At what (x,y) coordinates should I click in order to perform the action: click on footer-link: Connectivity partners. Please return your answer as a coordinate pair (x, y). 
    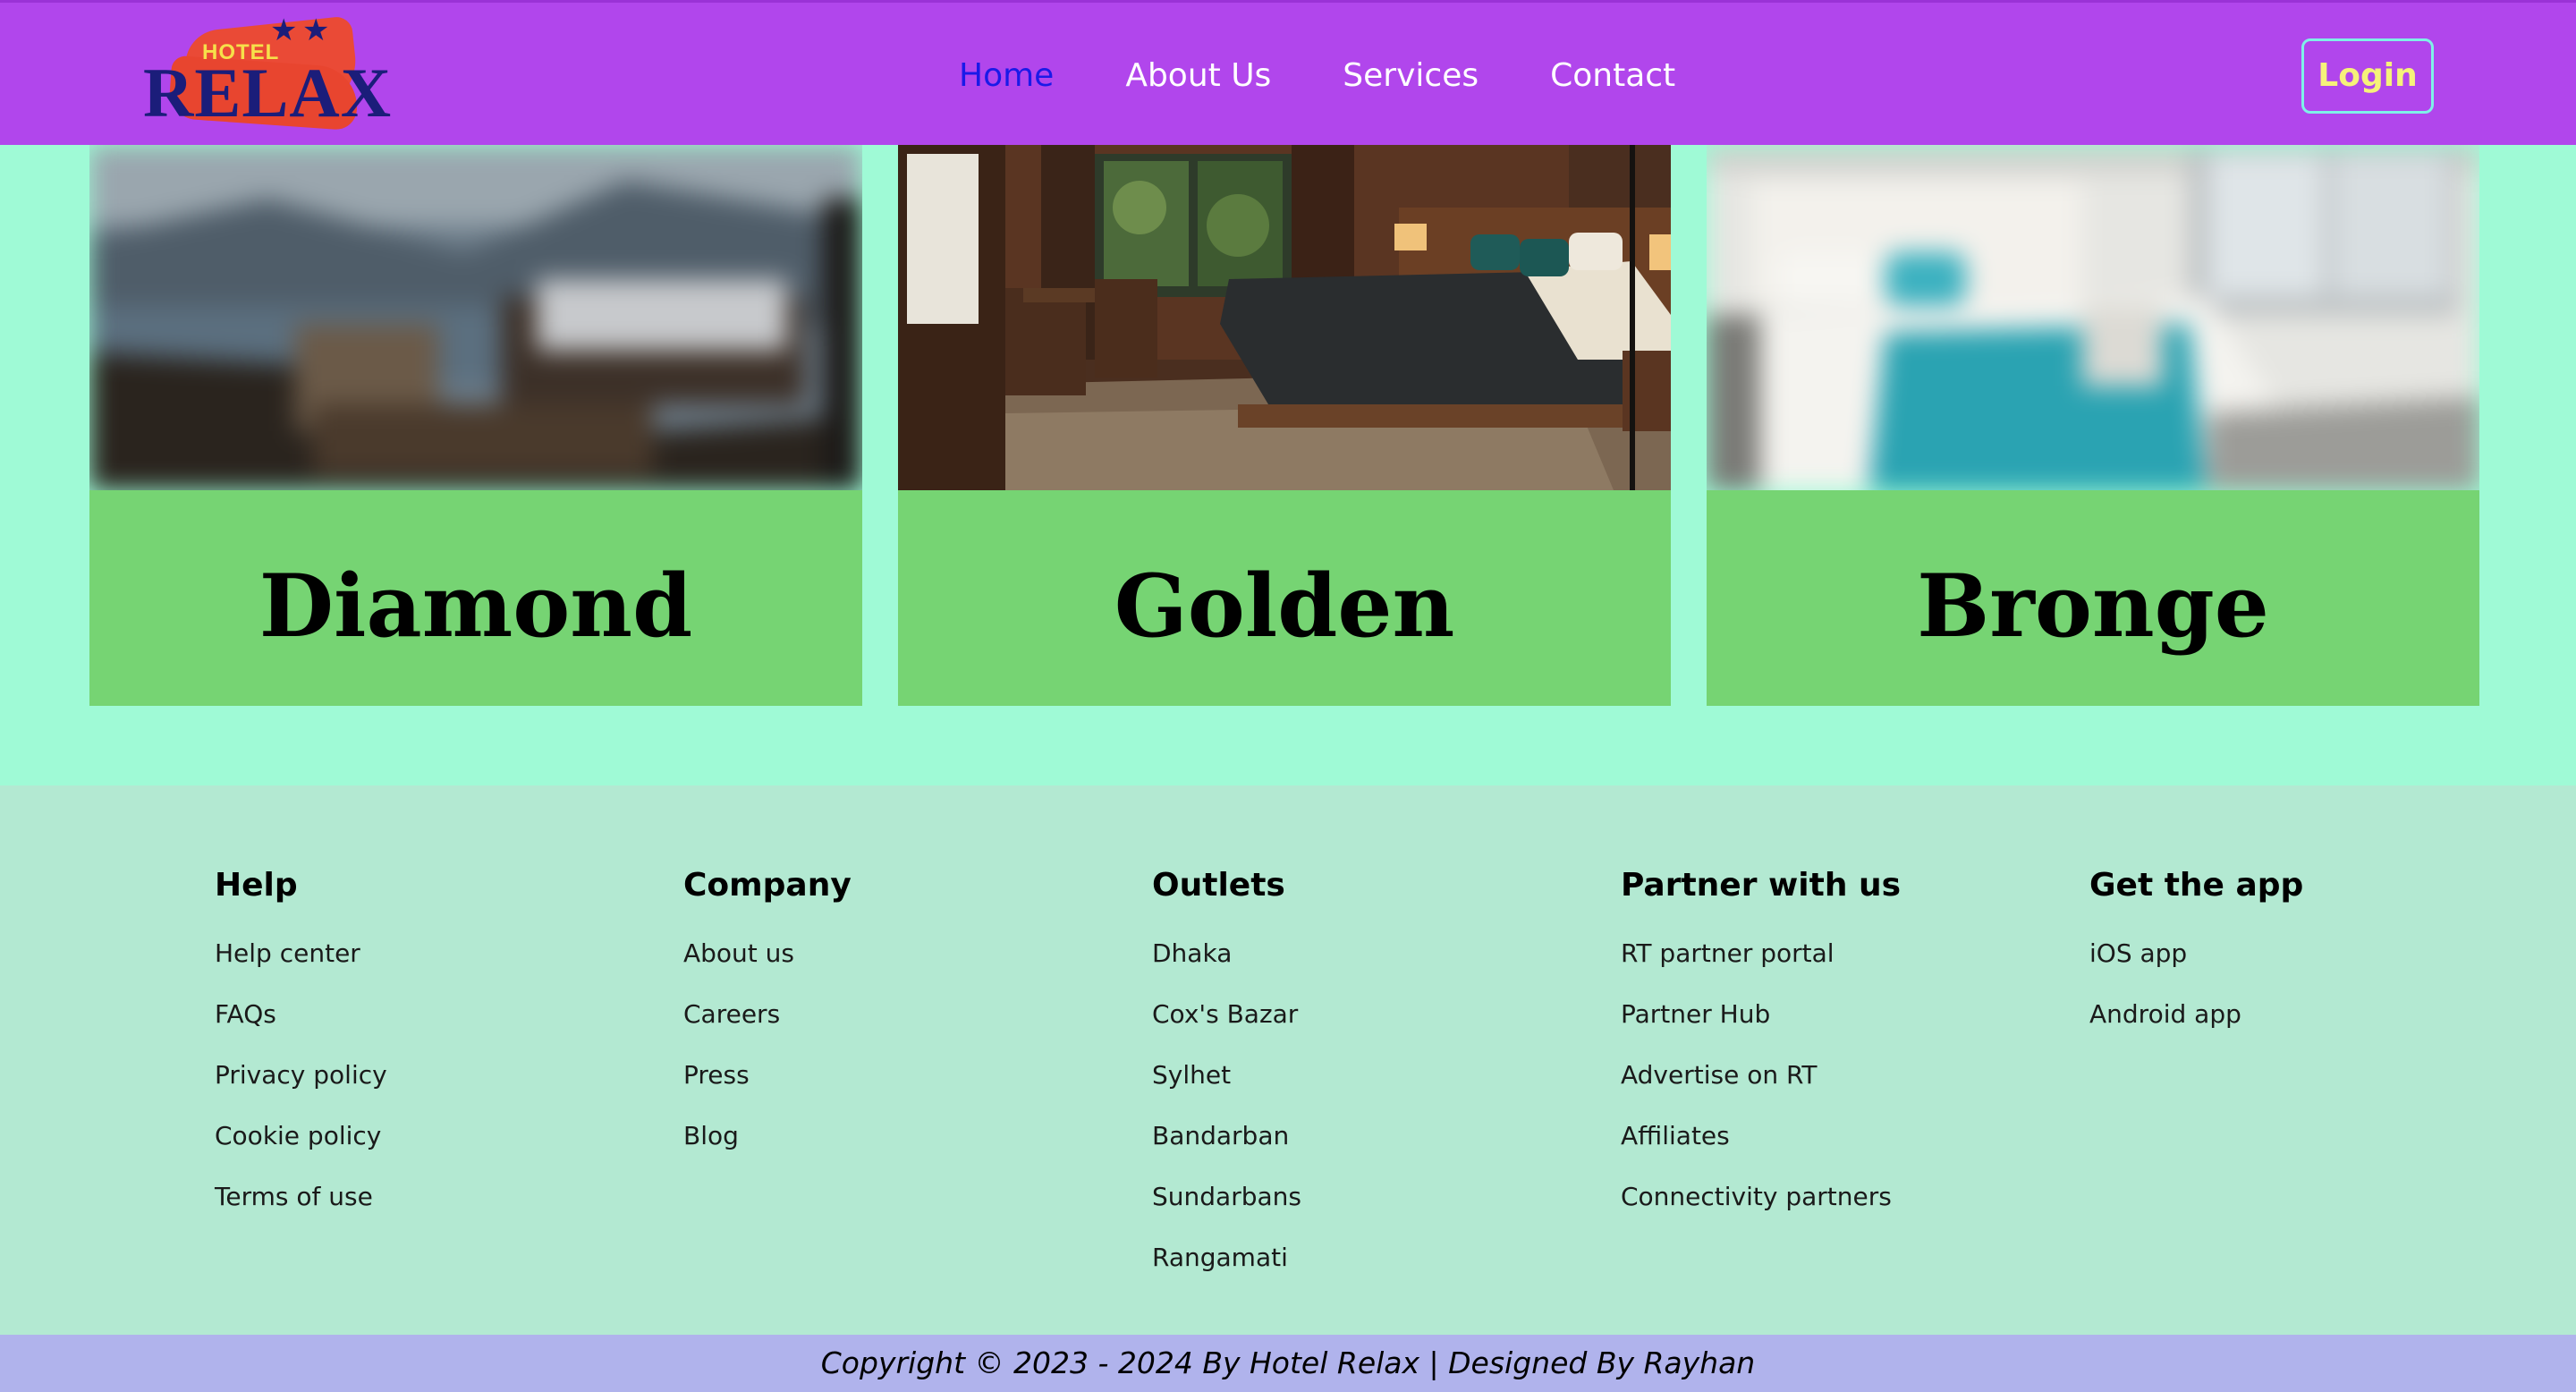
    Looking at the image, I should click on (1844, 1197).